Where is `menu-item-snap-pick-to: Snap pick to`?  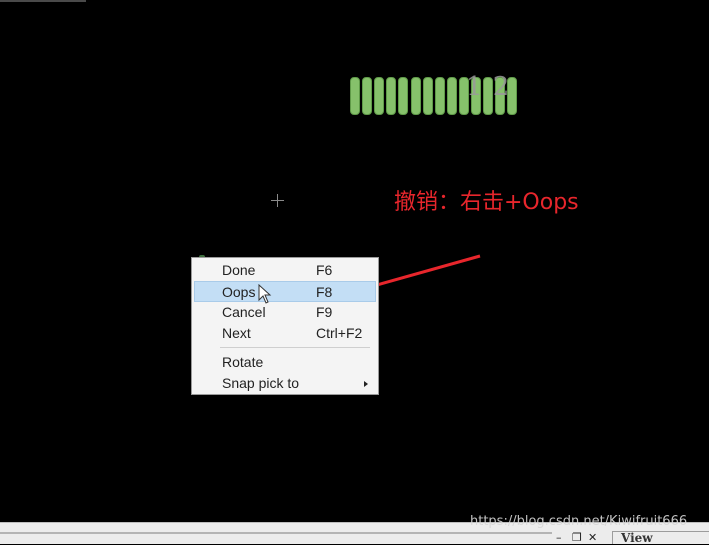 menu-item-snap-pick-to: Snap pick to is located at coordinates (285, 383).